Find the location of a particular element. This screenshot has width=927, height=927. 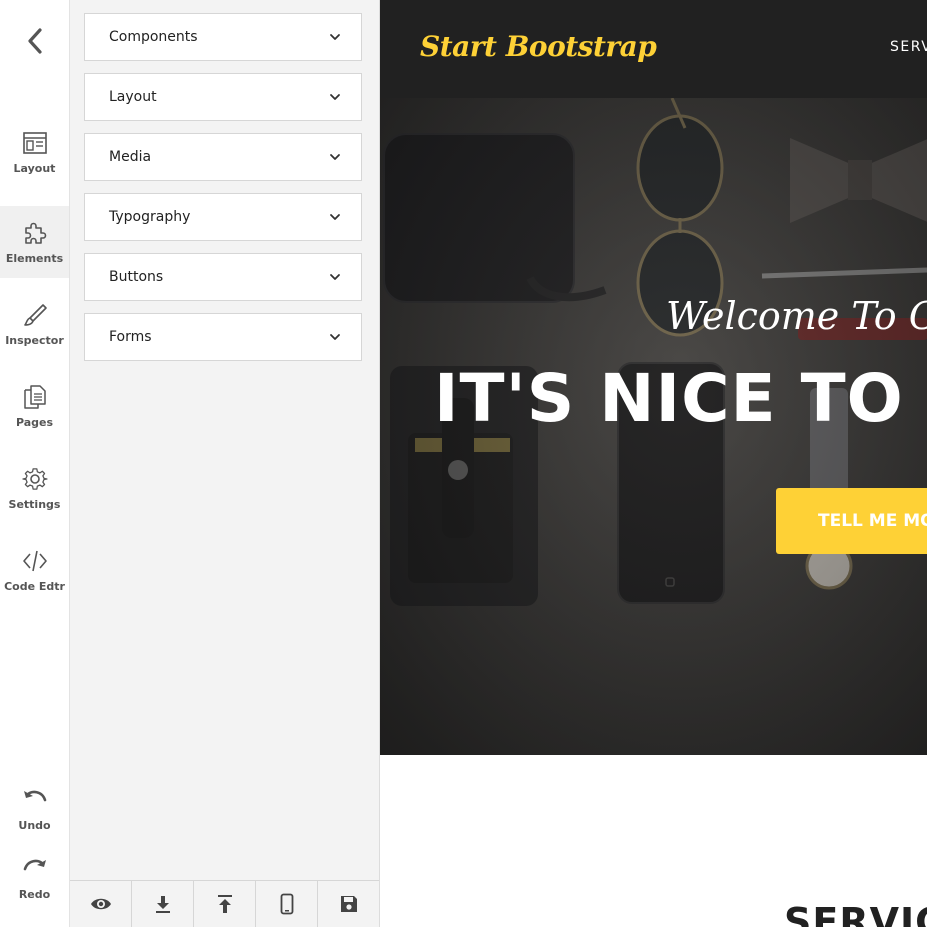

mobile-view-button is located at coordinates (287, 904).